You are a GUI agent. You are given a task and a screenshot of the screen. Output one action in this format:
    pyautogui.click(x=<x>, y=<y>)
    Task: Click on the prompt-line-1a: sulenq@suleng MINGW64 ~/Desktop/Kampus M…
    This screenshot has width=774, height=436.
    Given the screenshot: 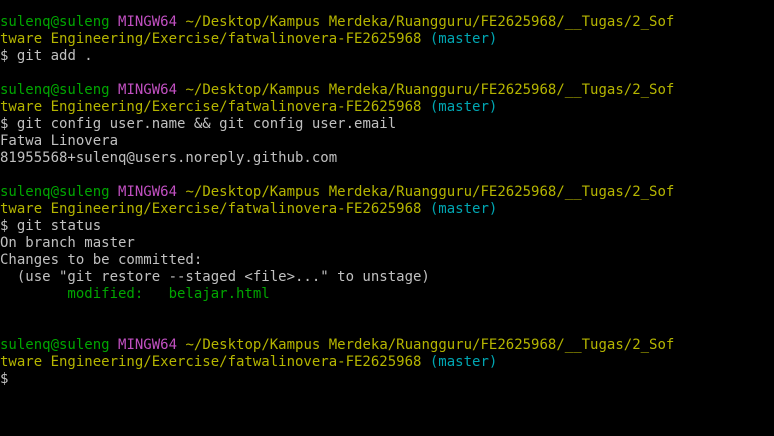 What is the action you would take?
    pyautogui.click(x=387, y=22)
    